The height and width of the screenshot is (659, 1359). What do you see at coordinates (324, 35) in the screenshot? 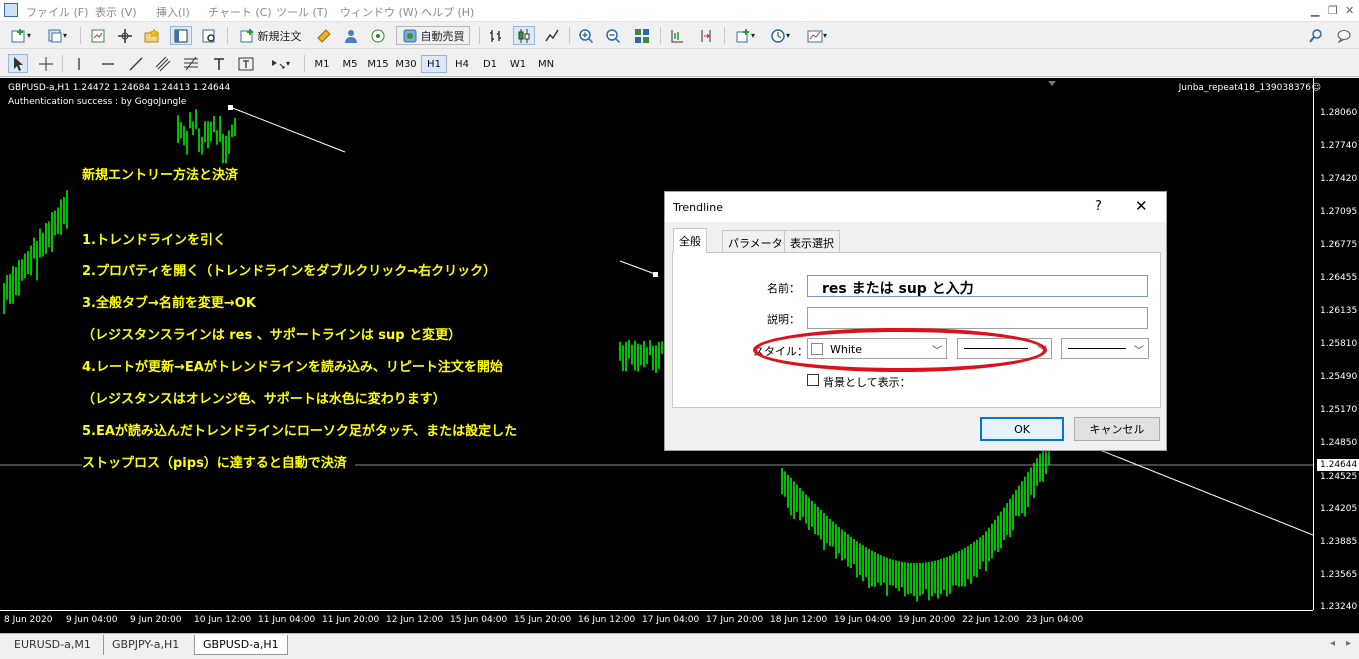
I see `metaeditor-button` at bounding box center [324, 35].